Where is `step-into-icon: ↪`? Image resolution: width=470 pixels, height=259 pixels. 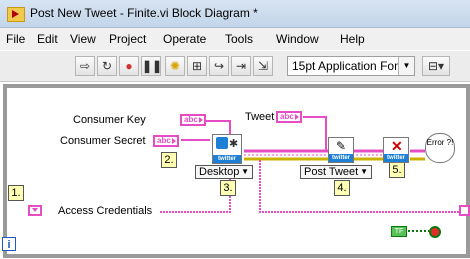 step-into-icon: ↪ is located at coordinates (219, 66).